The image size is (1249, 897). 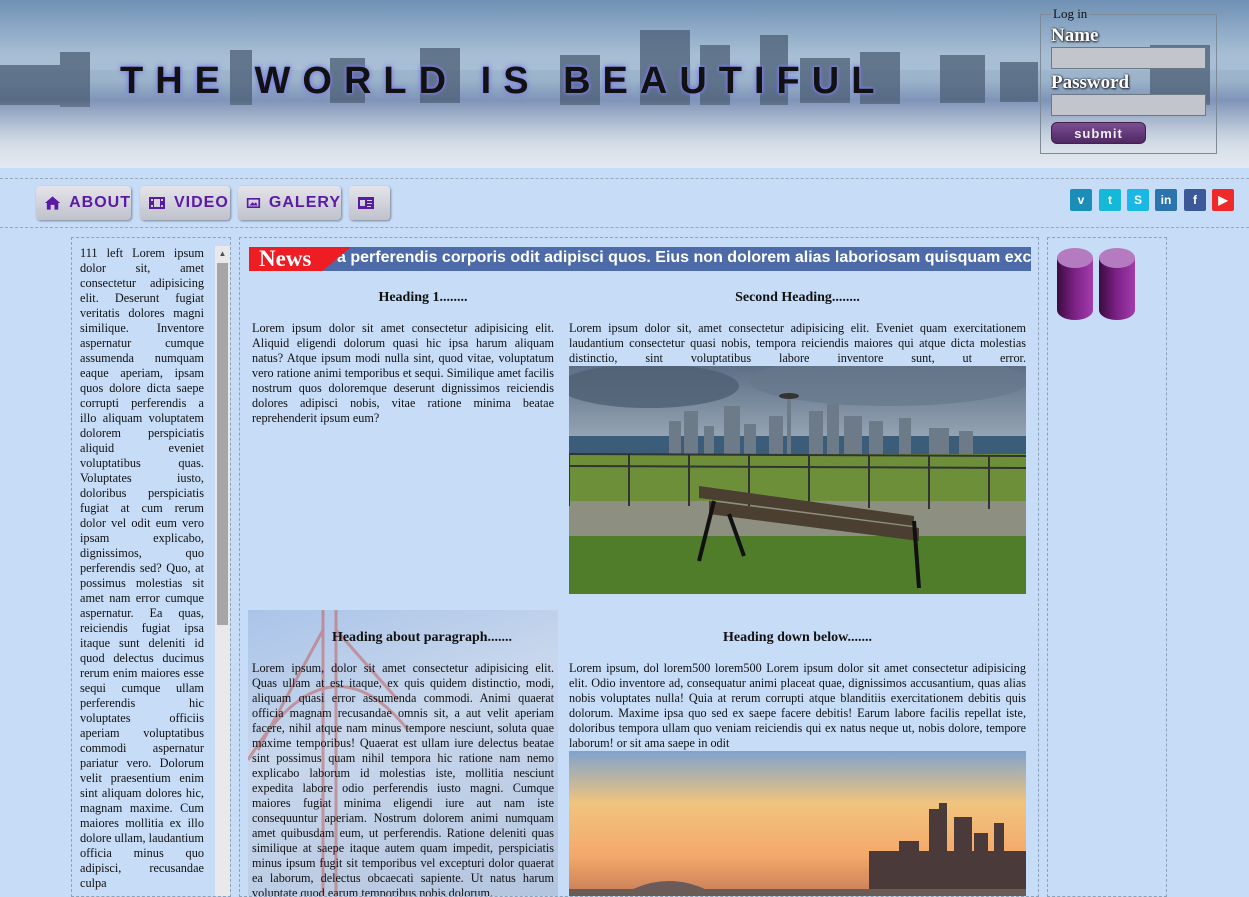 I want to click on vimeo-icon: v, so click(x=1081, y=200).